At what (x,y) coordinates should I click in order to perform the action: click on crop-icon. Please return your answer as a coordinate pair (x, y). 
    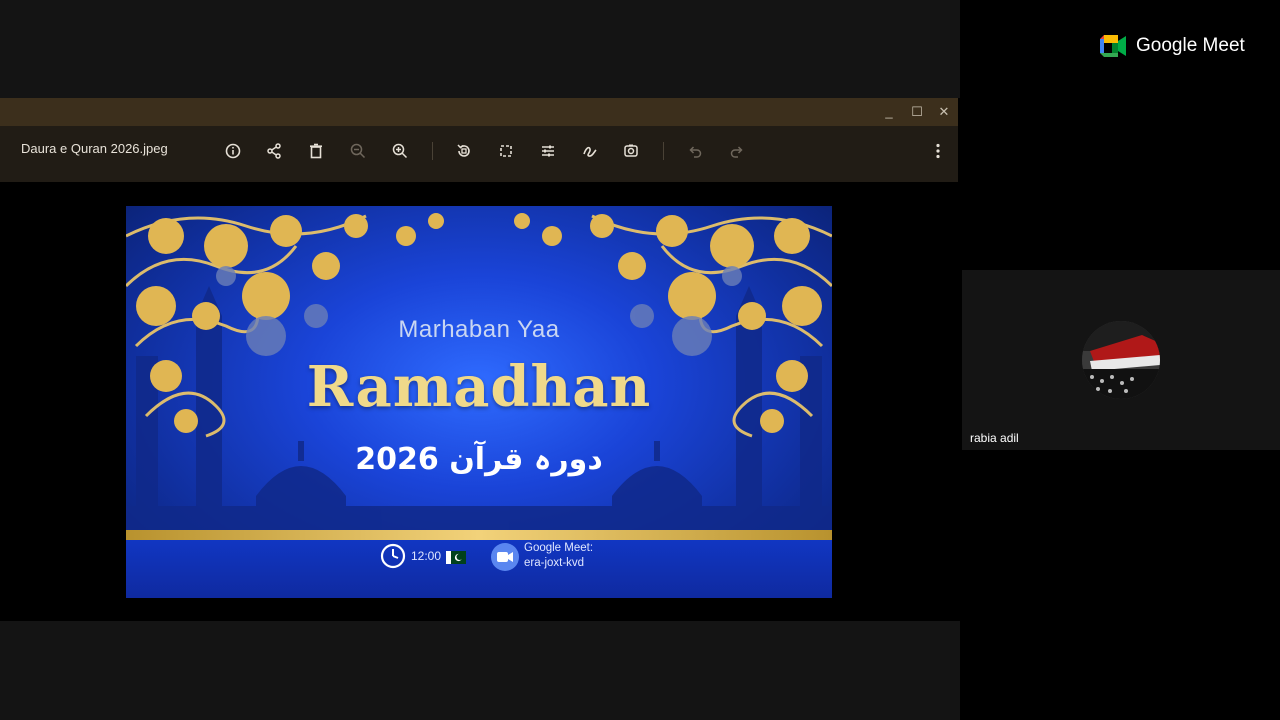
    Looking at the image, I should click on (506, 151).